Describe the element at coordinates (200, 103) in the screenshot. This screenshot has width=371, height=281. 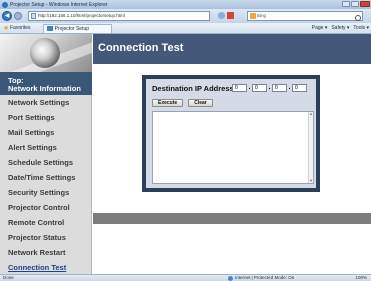
I see `clear-button: Clear` at that location.